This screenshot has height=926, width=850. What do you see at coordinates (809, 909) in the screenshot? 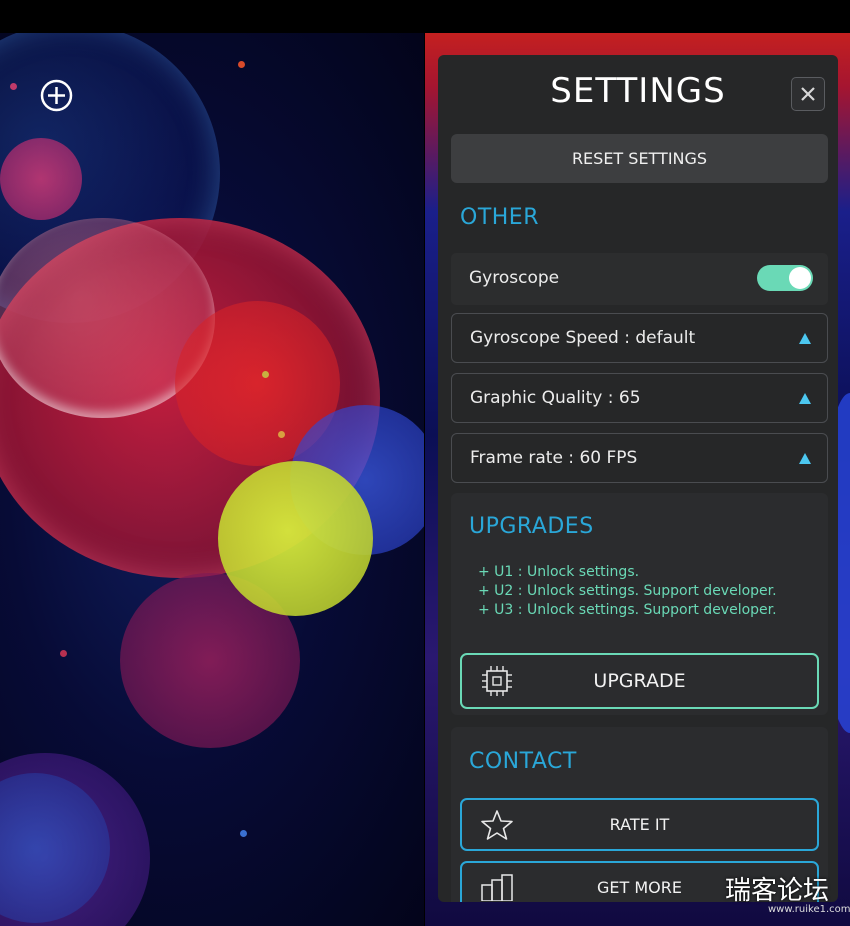
I see `watermark-url: www.ruike1.com` at bounding box center [809, 909].